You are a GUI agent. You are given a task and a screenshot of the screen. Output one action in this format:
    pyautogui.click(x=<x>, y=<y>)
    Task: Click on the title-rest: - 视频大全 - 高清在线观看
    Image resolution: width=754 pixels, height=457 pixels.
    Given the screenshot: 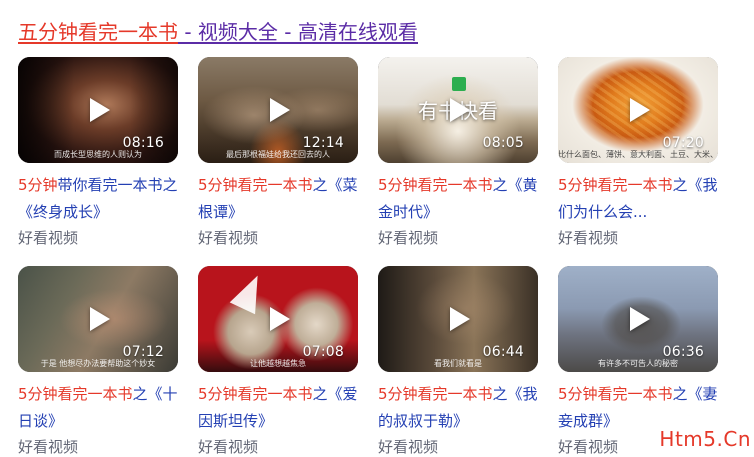 What is the action you would take?
    pyautogui.click(x=298, y=32)
    